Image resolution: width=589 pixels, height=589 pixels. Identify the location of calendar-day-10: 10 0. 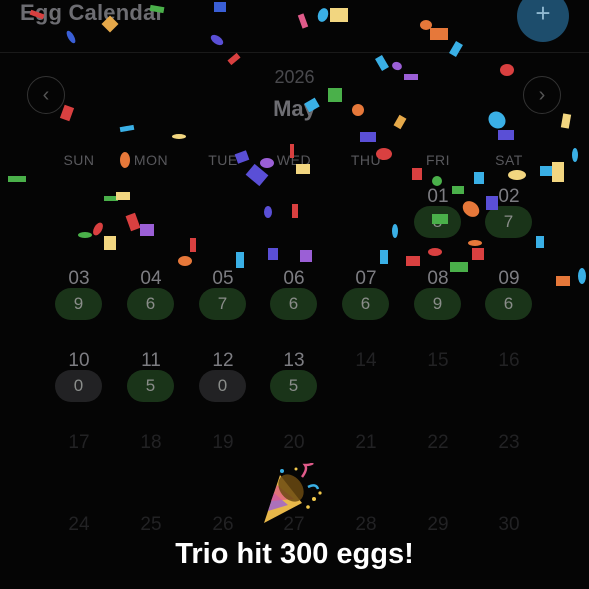
(79, 390).